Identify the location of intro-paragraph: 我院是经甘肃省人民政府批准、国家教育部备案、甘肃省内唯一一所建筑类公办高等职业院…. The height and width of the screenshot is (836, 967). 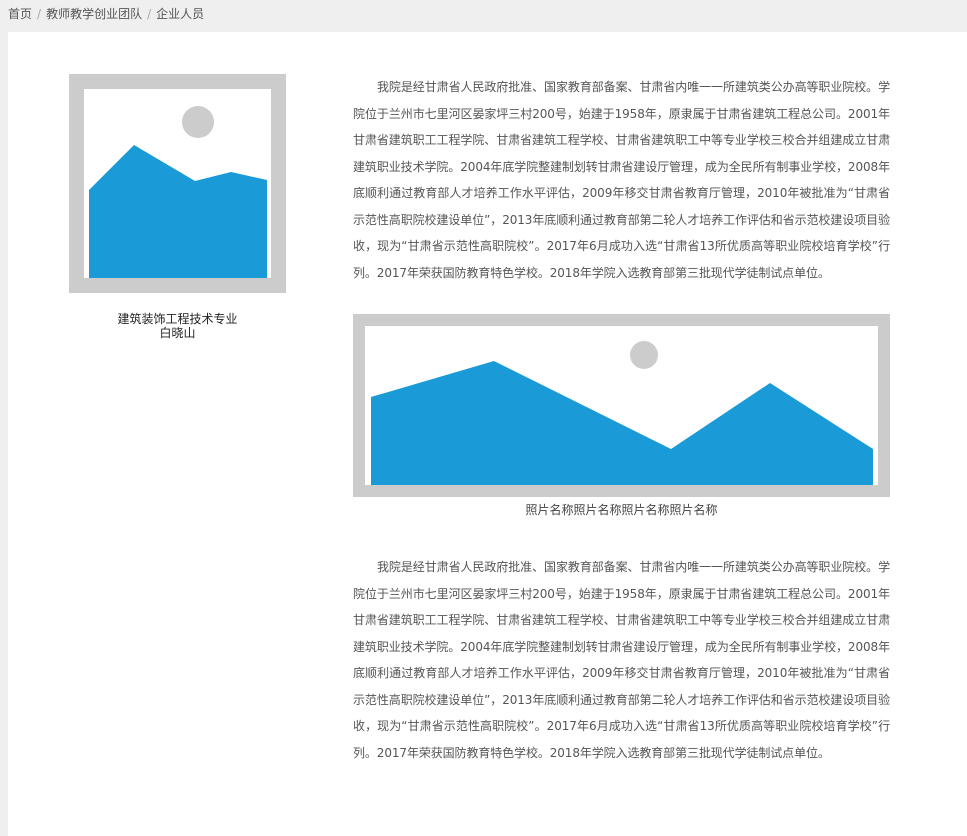
(621, 180).